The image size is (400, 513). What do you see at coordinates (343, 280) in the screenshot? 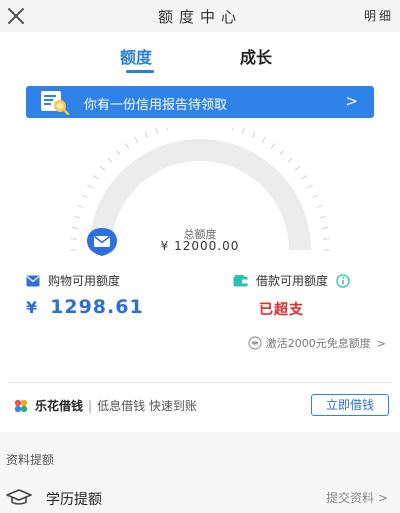
I see `info-icon` at bounding box center [343, 280].